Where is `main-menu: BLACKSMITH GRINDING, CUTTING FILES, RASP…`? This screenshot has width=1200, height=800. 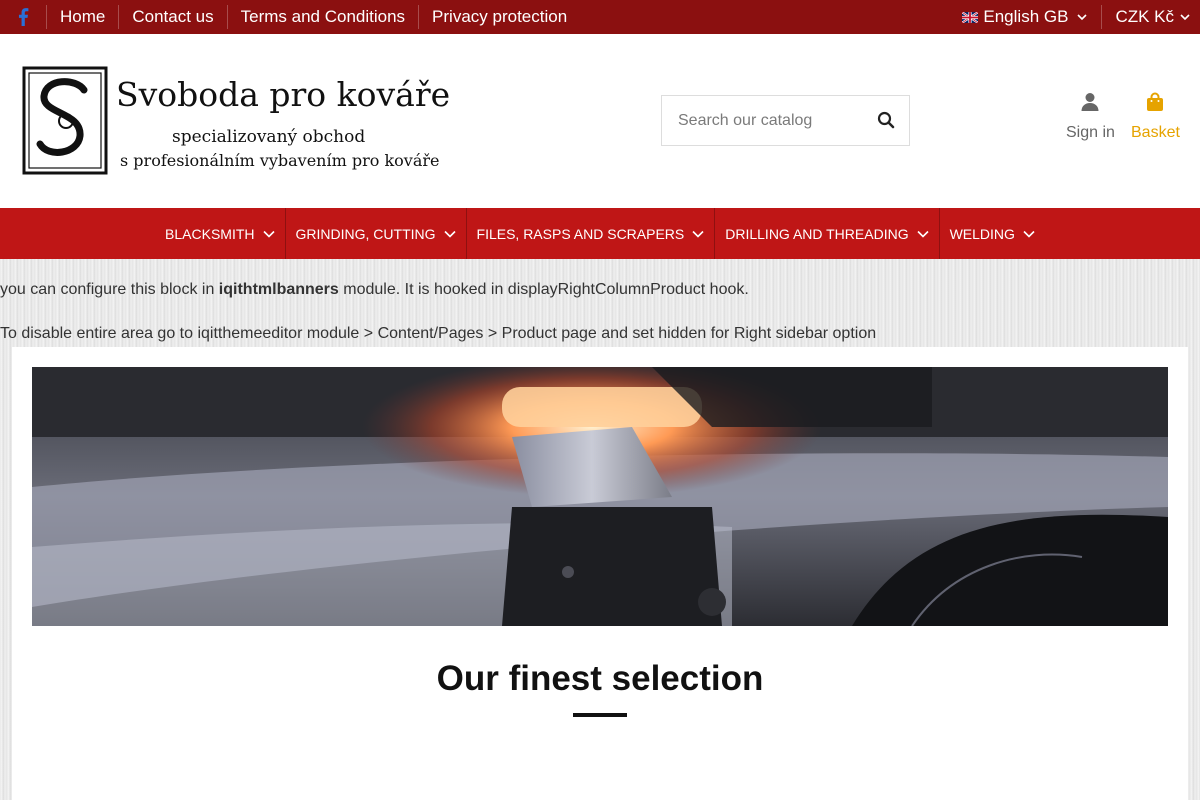
main-menu: BLACKSMITH GRINDING, CUTTING FILES, RASP… is located at coordinates (600, 233).